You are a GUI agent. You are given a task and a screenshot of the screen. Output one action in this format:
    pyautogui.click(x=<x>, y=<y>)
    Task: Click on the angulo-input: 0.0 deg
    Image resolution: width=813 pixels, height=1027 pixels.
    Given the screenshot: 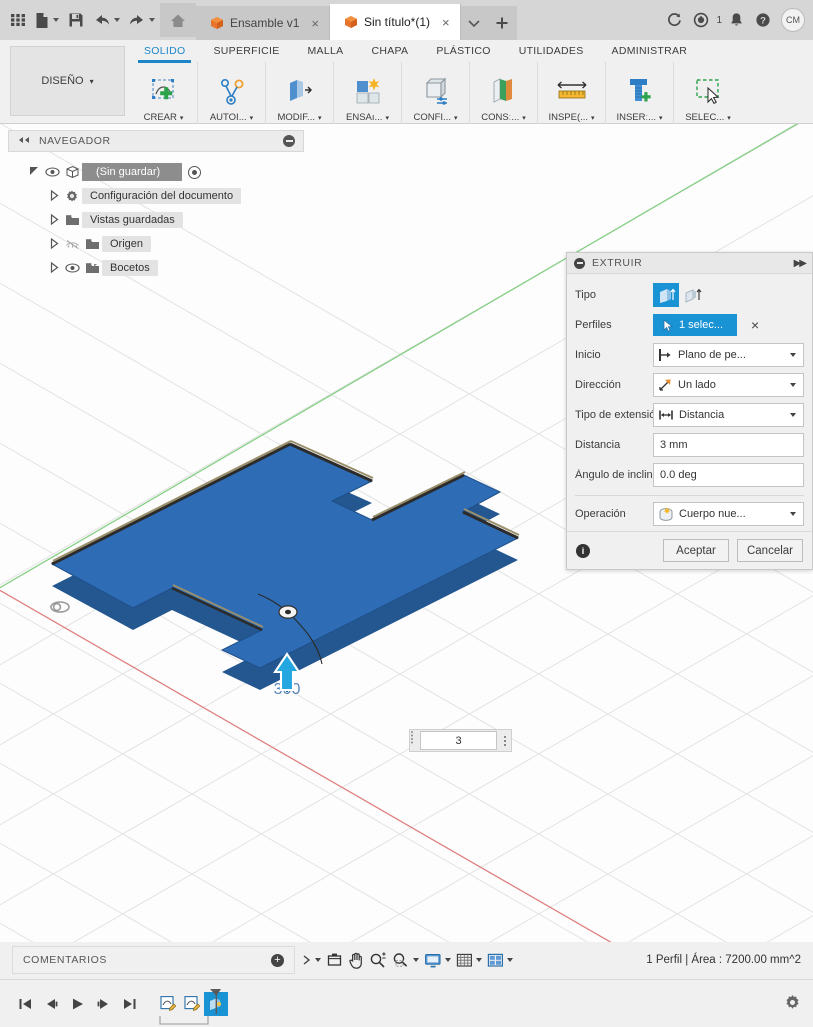 What is the action you would take?
    pyautogui.click(x=728, y=475)
    